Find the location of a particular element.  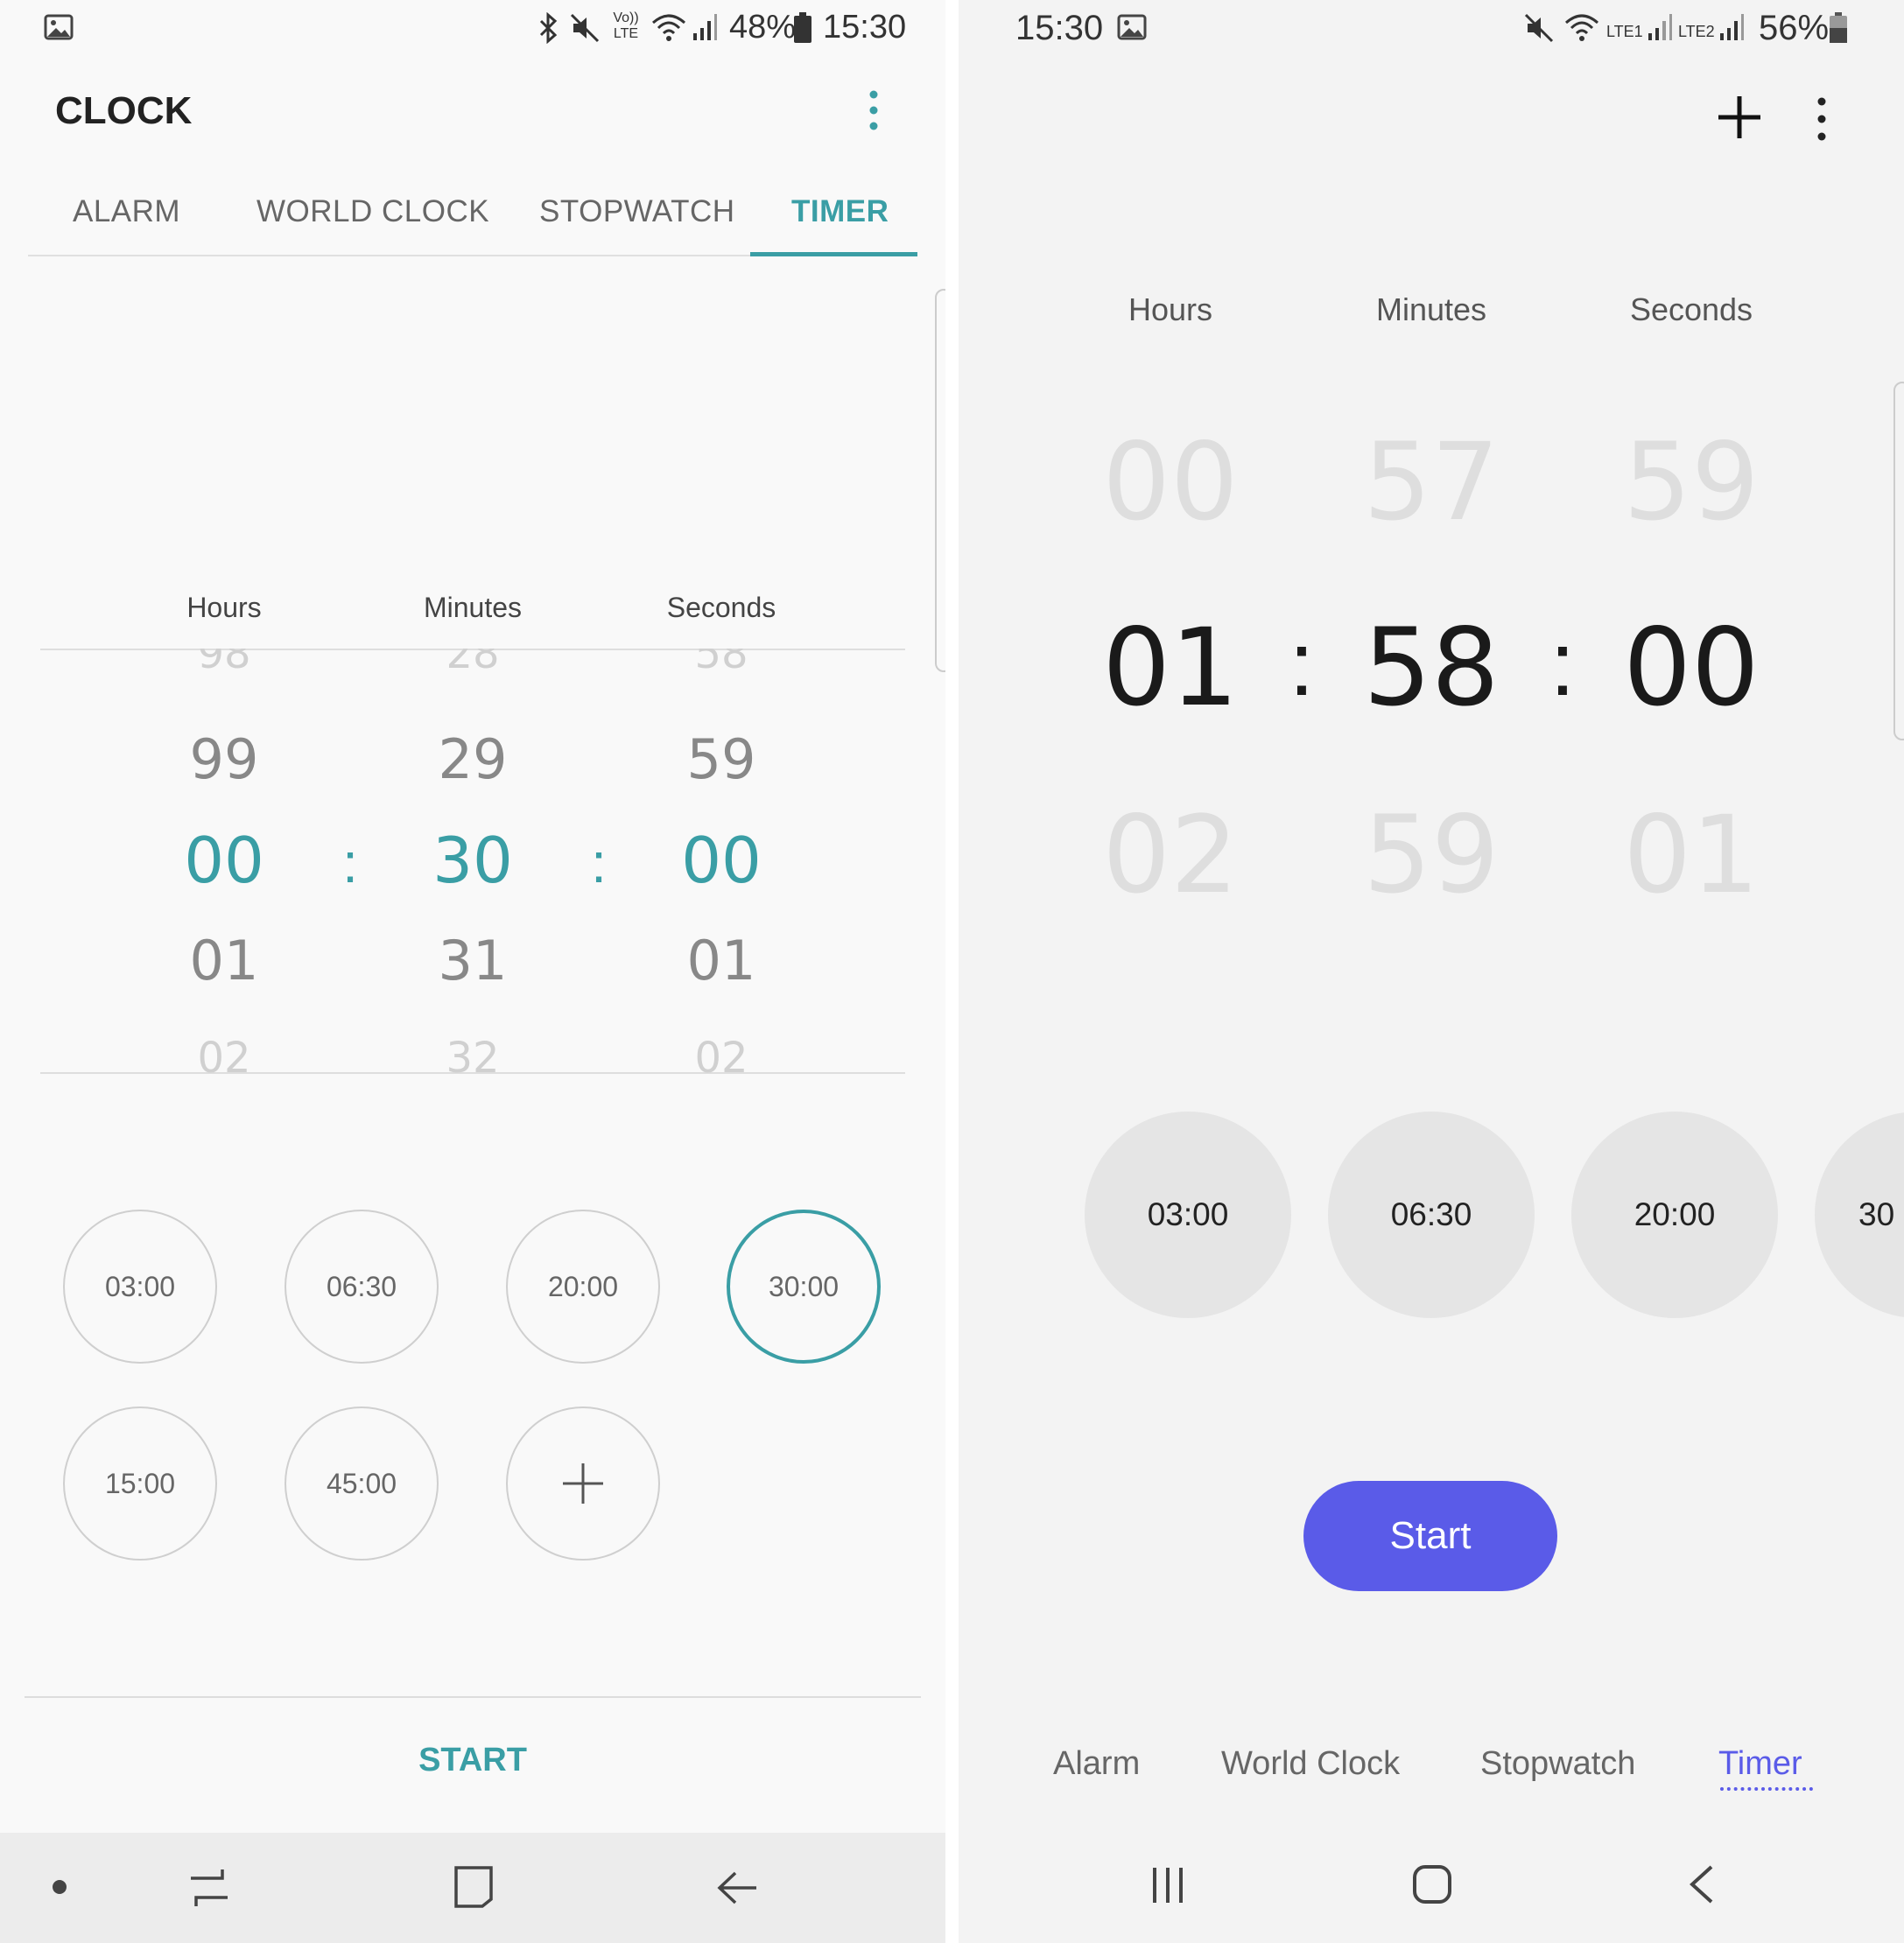

hours-value: 98 is located at coordinates (224, 664).